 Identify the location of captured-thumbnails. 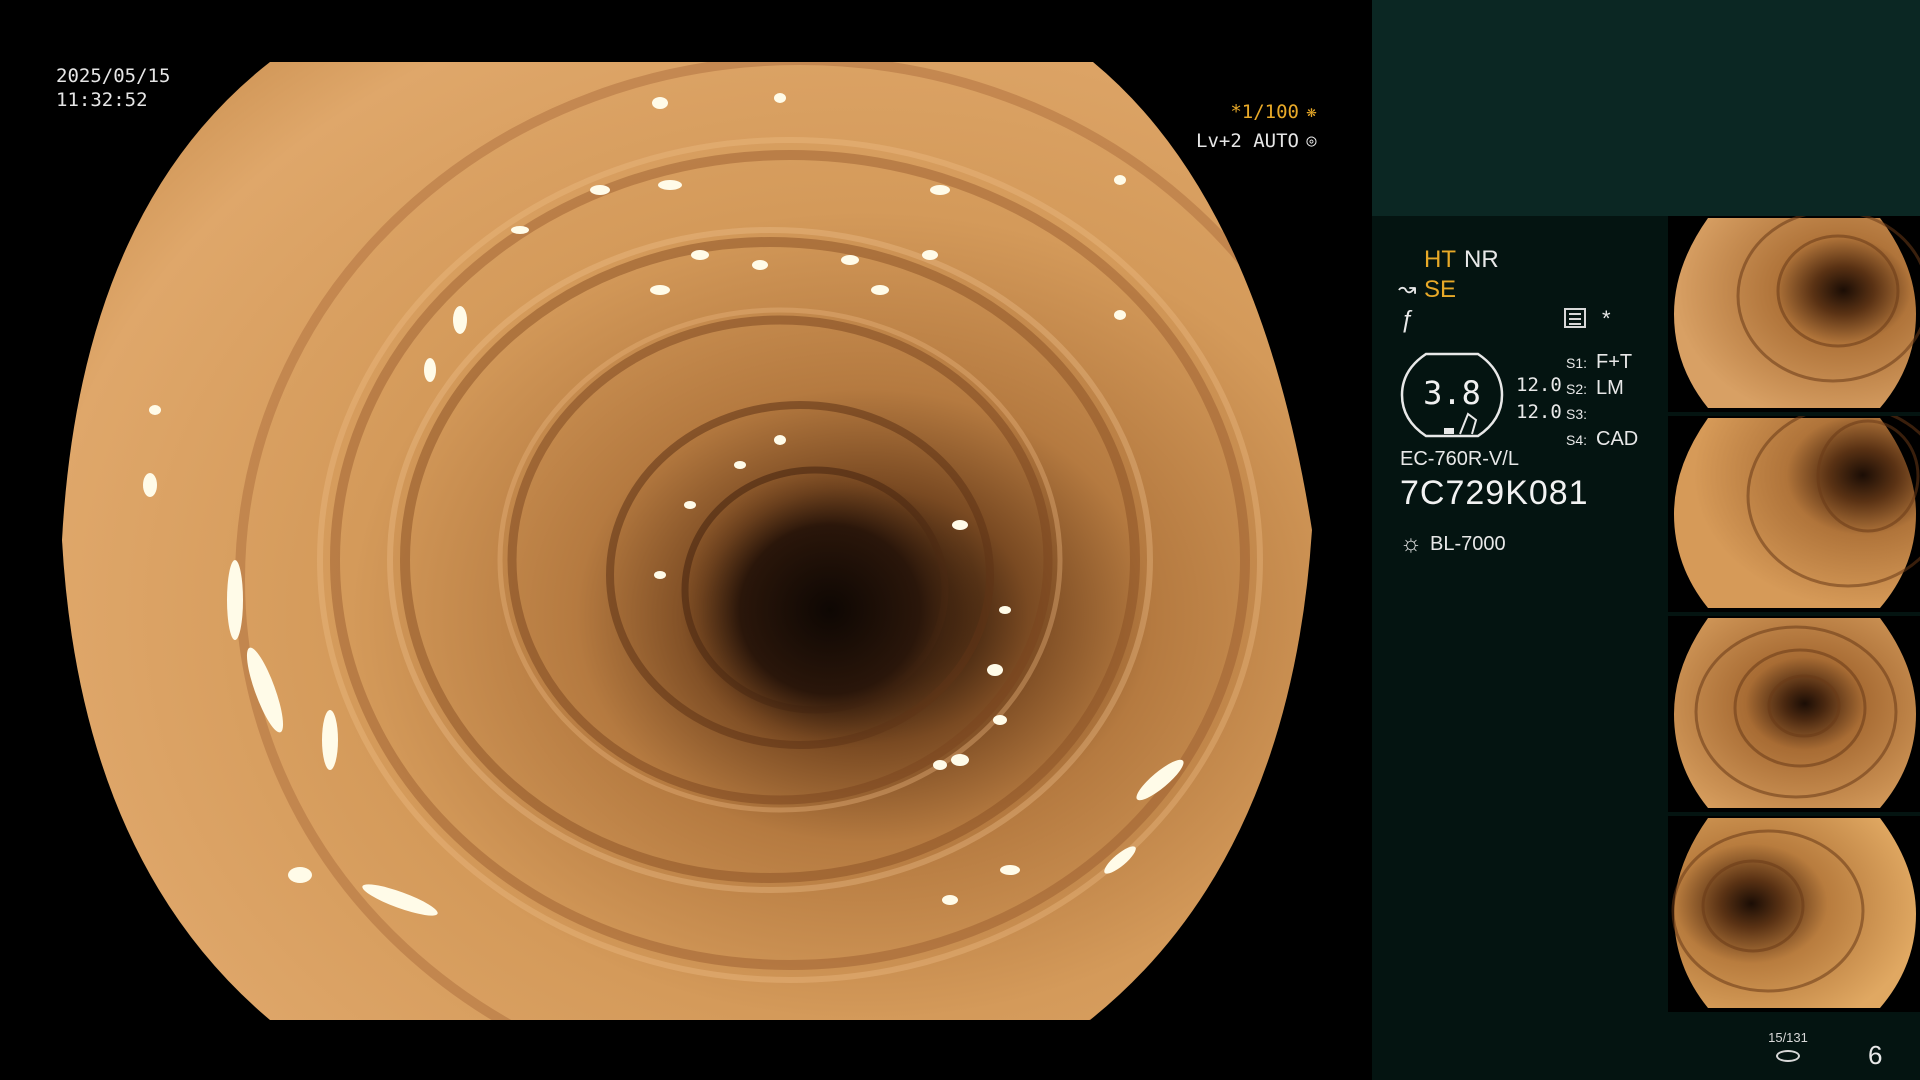
(1794, 616).